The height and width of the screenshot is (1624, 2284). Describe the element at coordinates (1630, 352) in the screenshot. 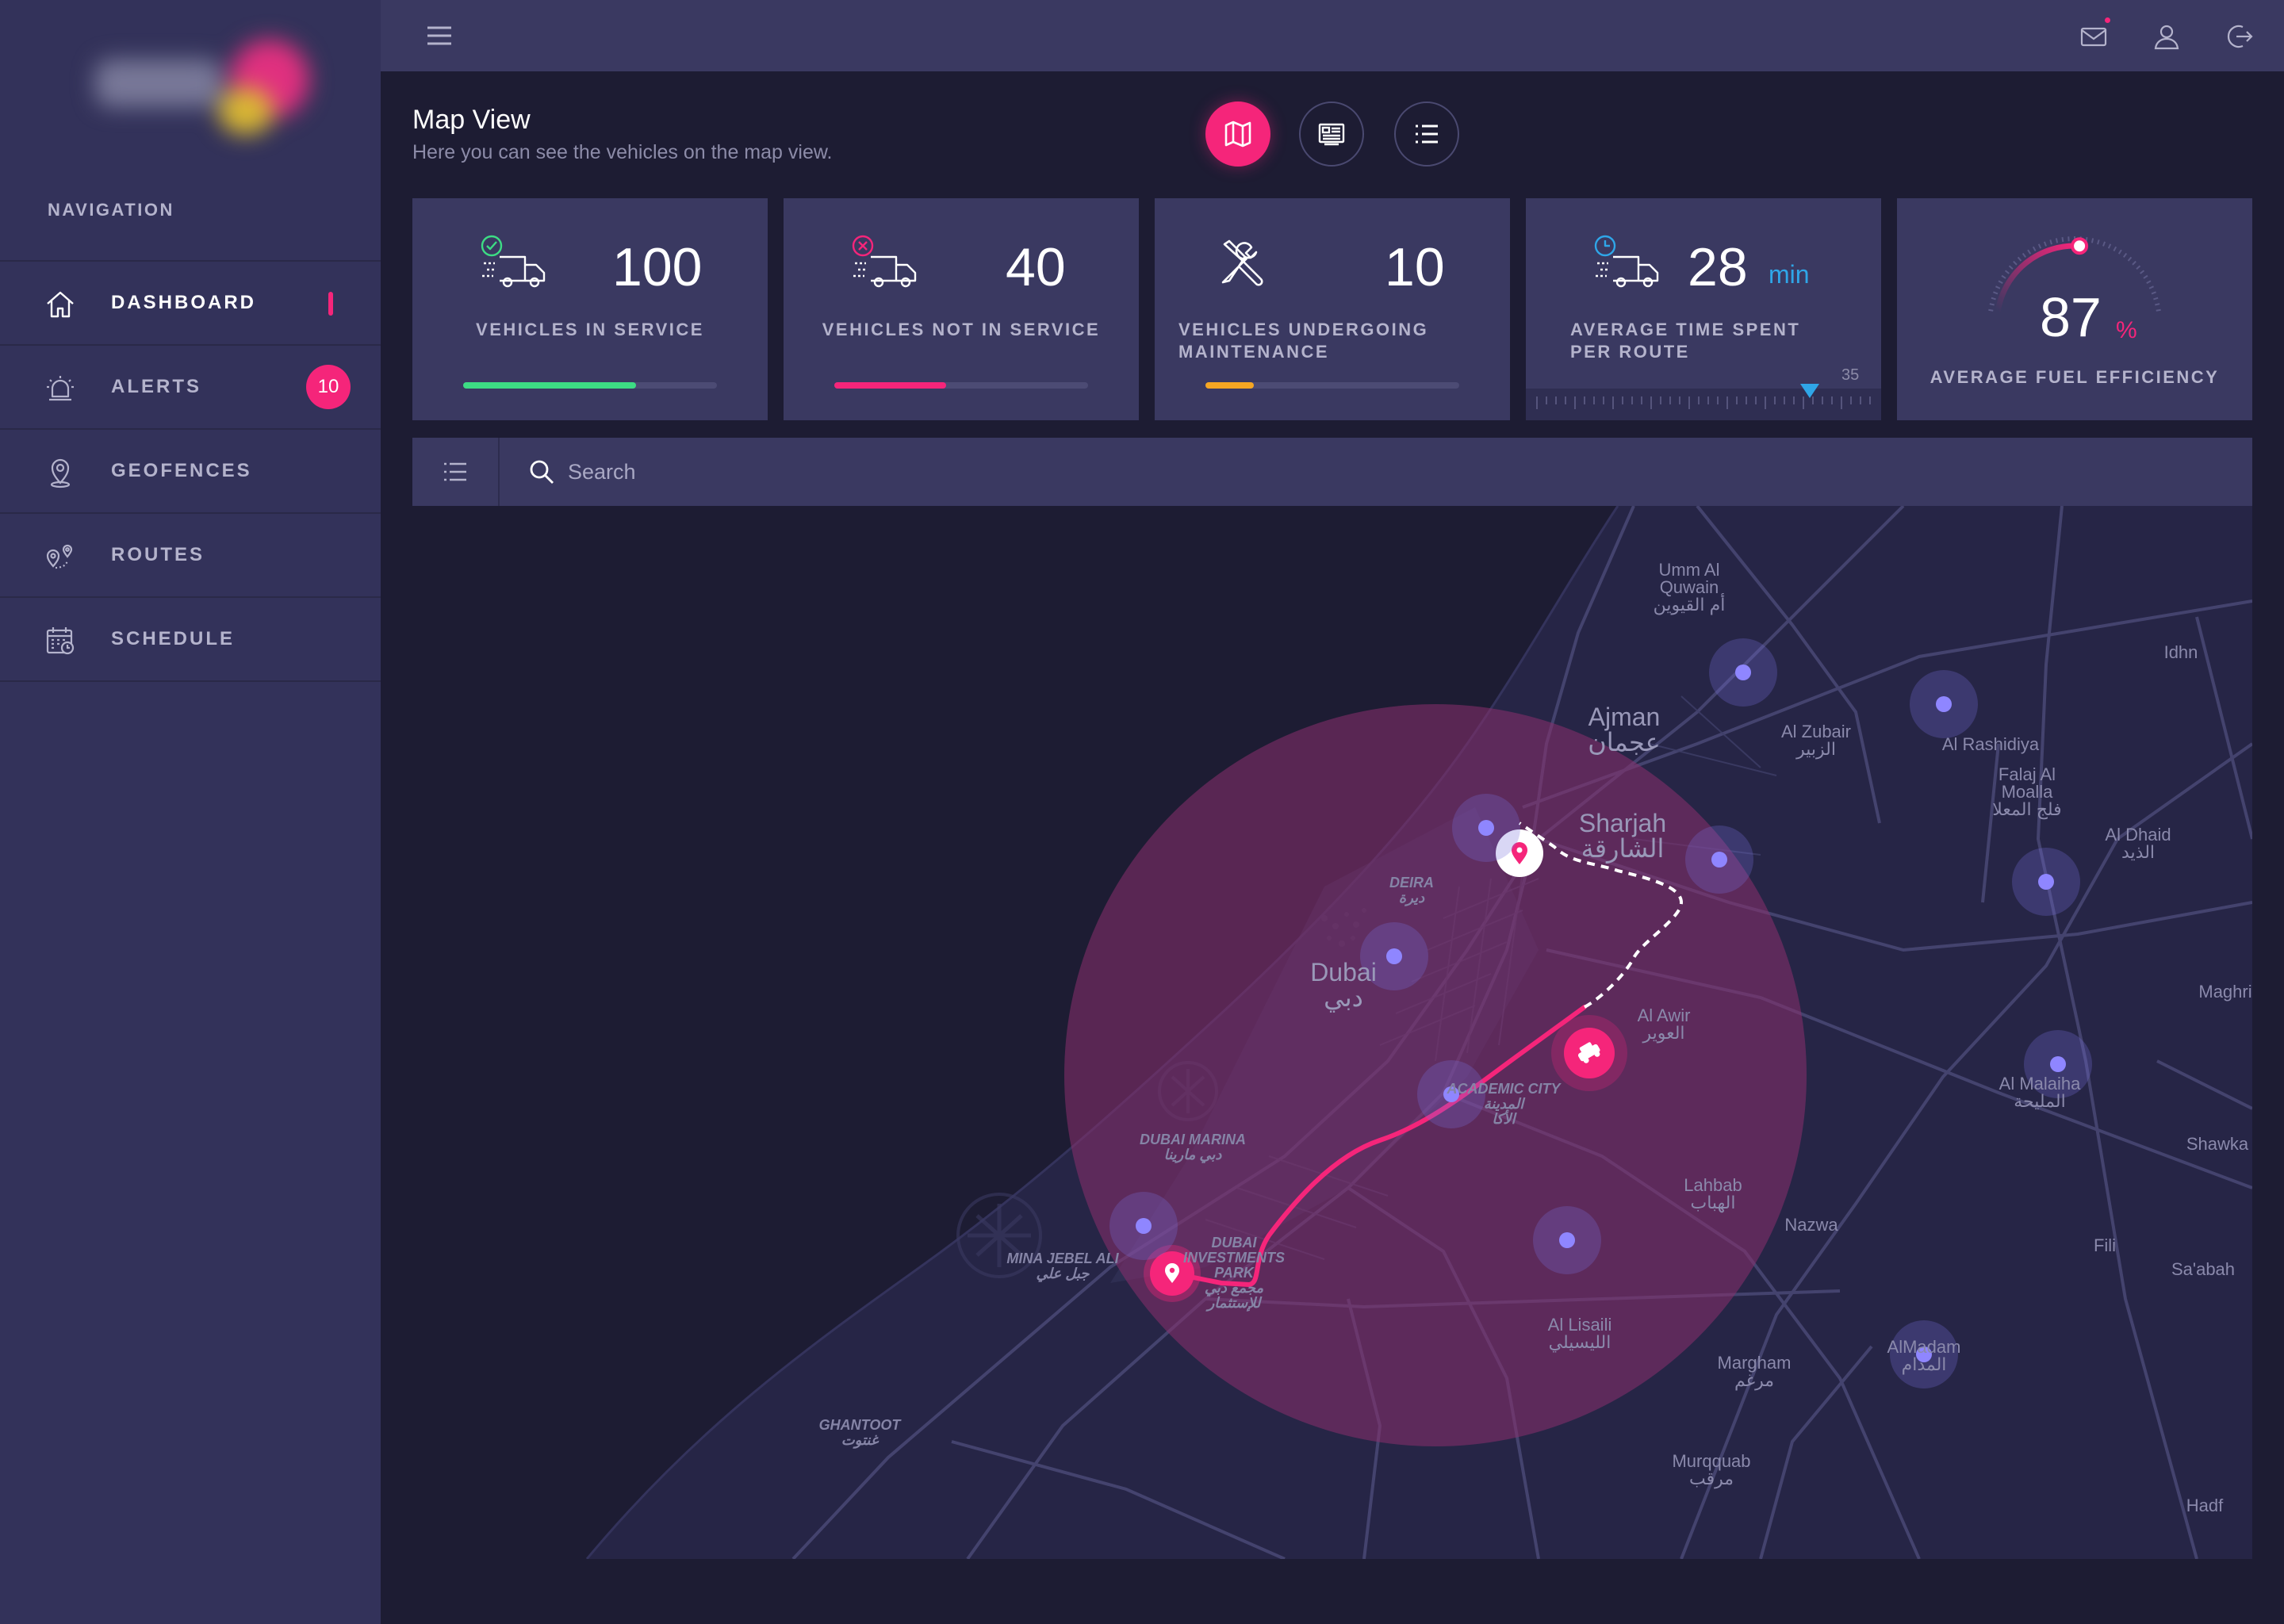

I see `stat-label-line: PER ROUTE` at that location.